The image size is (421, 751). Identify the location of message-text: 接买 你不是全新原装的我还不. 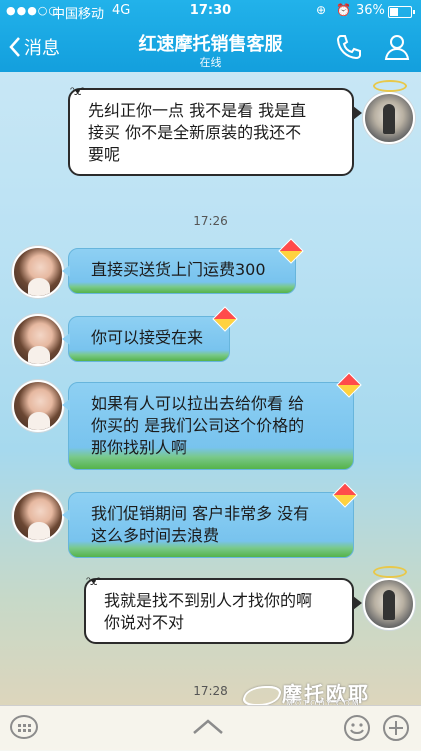
(195, 132).